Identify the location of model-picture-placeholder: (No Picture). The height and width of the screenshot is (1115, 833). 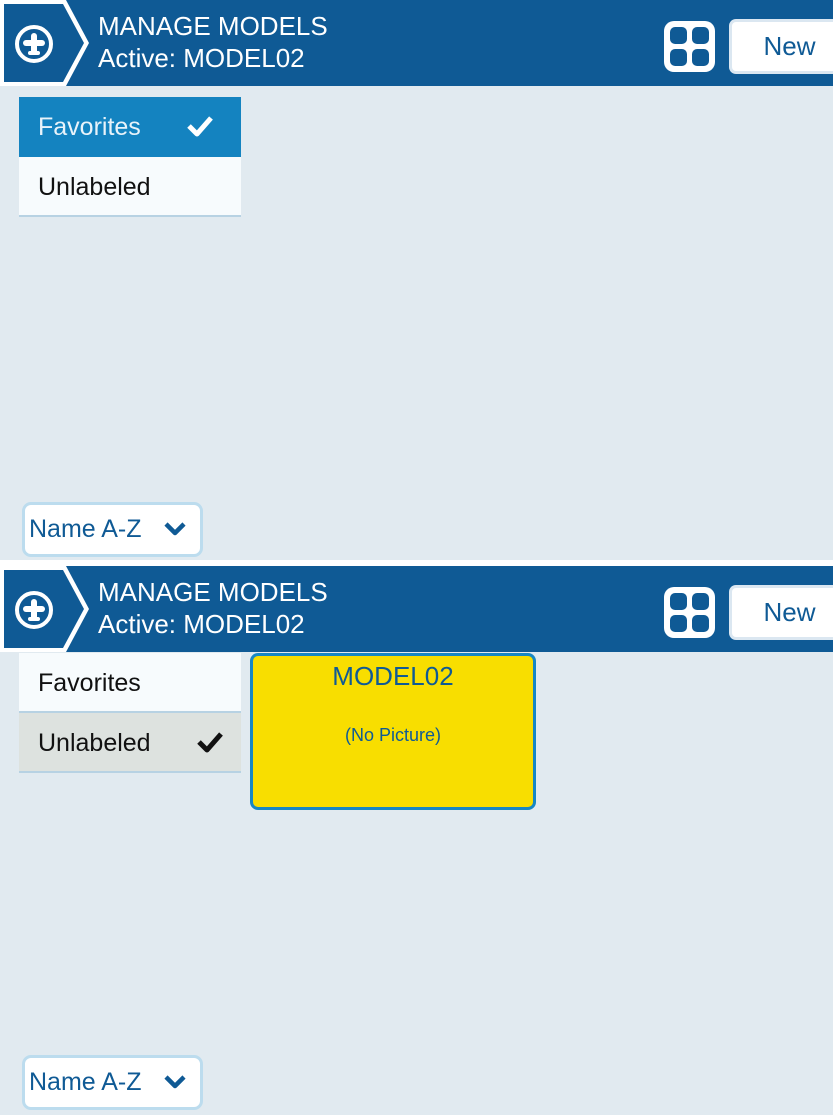
(393, 735).